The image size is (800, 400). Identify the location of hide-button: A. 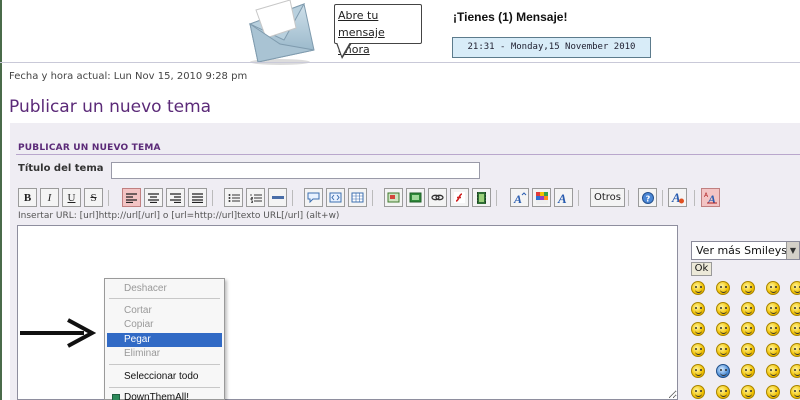
(677, 197).